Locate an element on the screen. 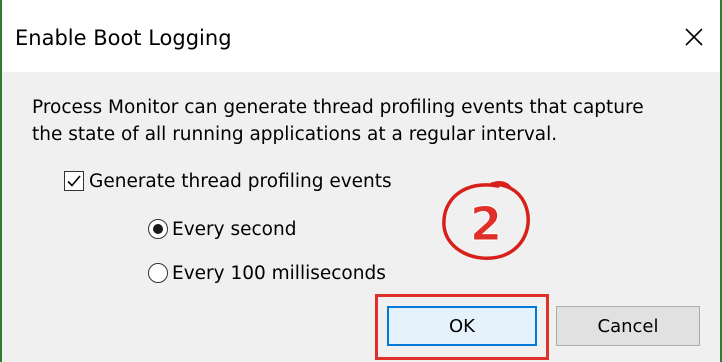 The image size is (722, 362). cancel-button: Cancel is located at coordinates (628, 326).